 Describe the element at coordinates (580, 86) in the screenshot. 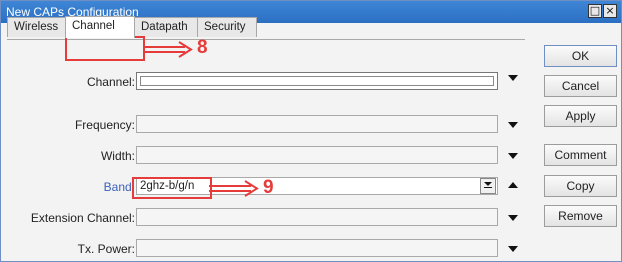

I see `cancel-button: Cancel` at that location.